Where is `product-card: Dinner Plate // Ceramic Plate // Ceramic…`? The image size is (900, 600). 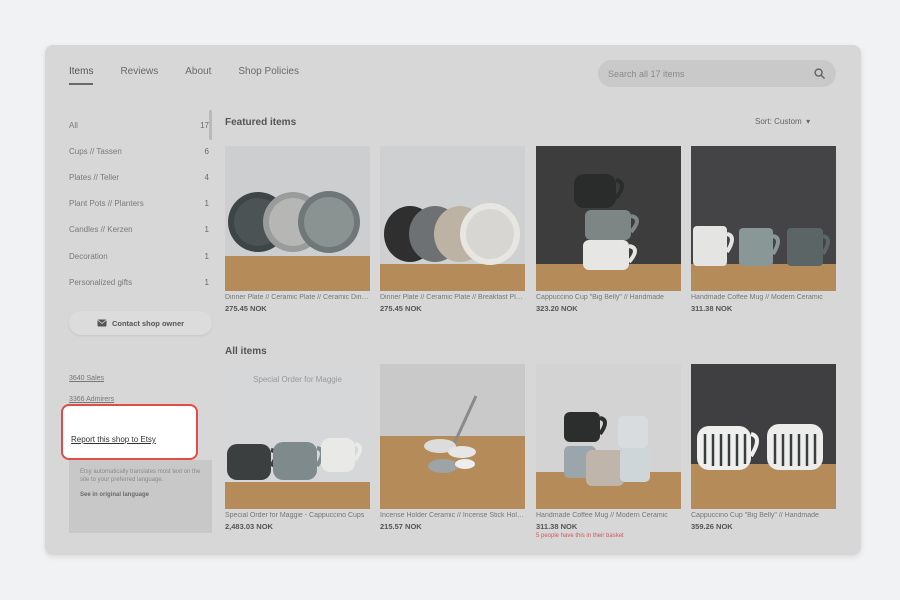 product-card: Dinner Plate // Ceramic Plate // Ceramic… is located at coordinates (297, 229).